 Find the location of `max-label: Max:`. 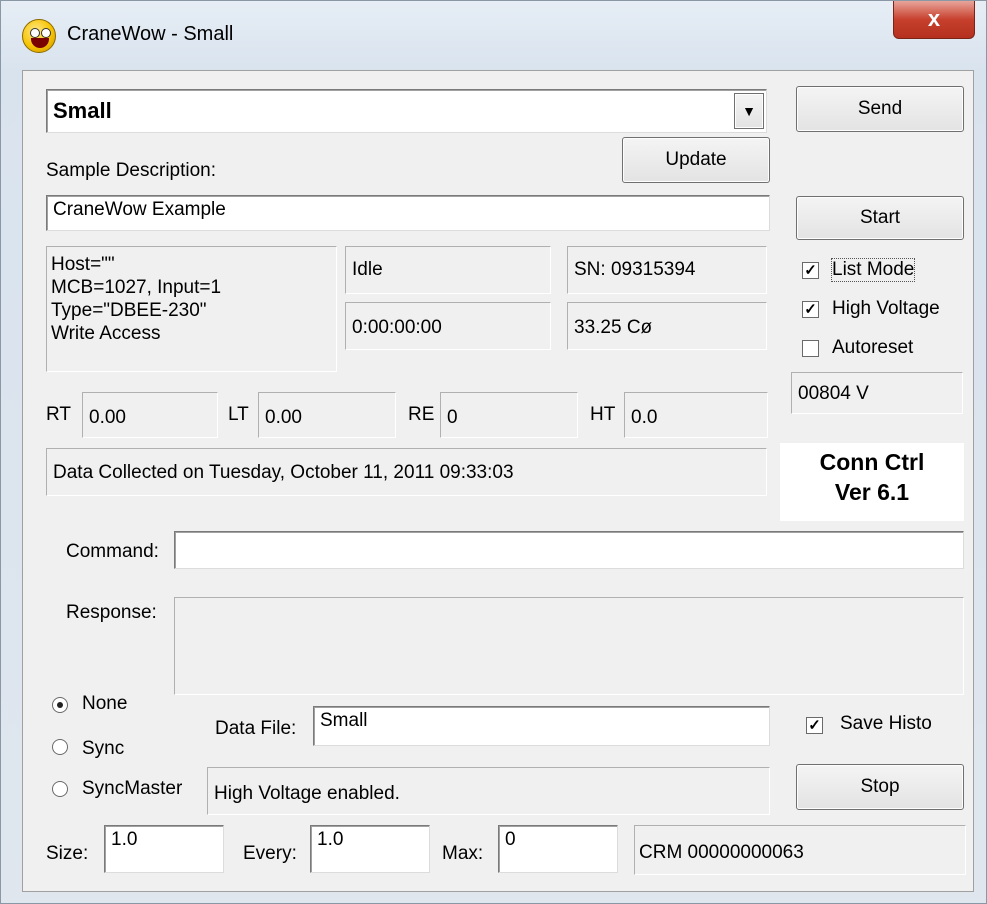

max-label: Max: is located at coordinates (463, 853).